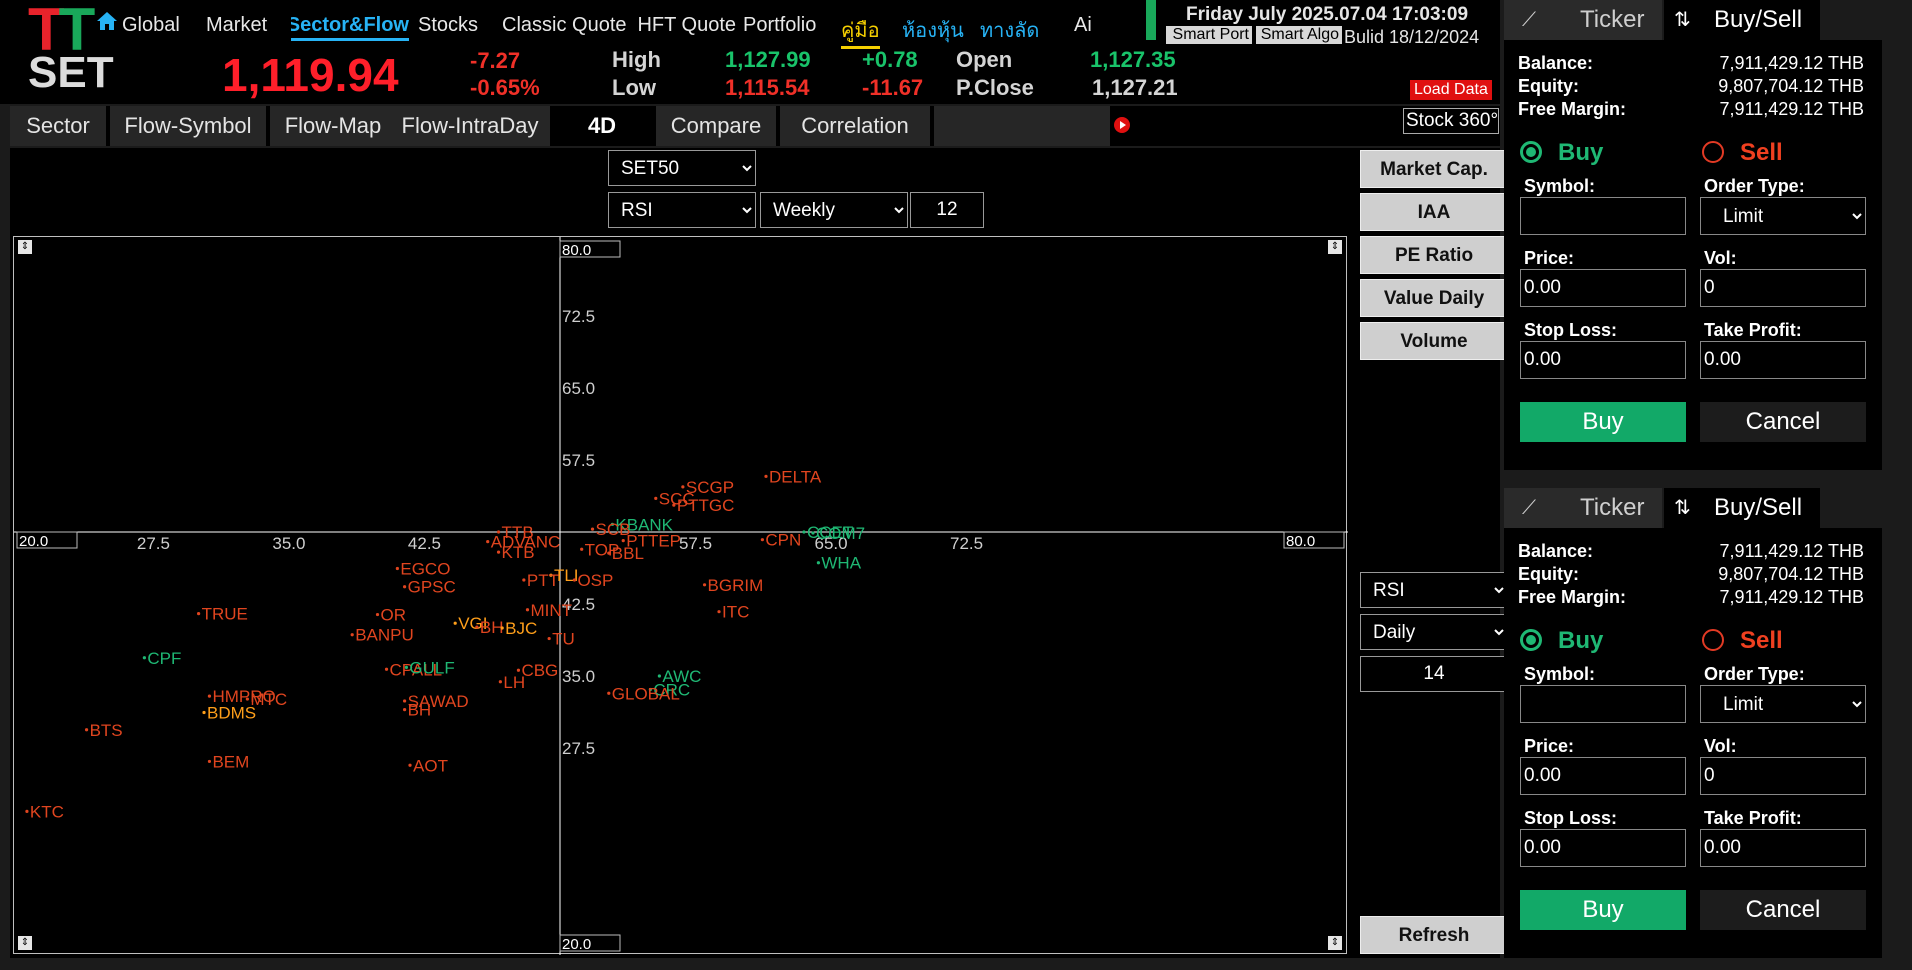  I want to click on open-value: 1,127.35, so click(1133, 59).